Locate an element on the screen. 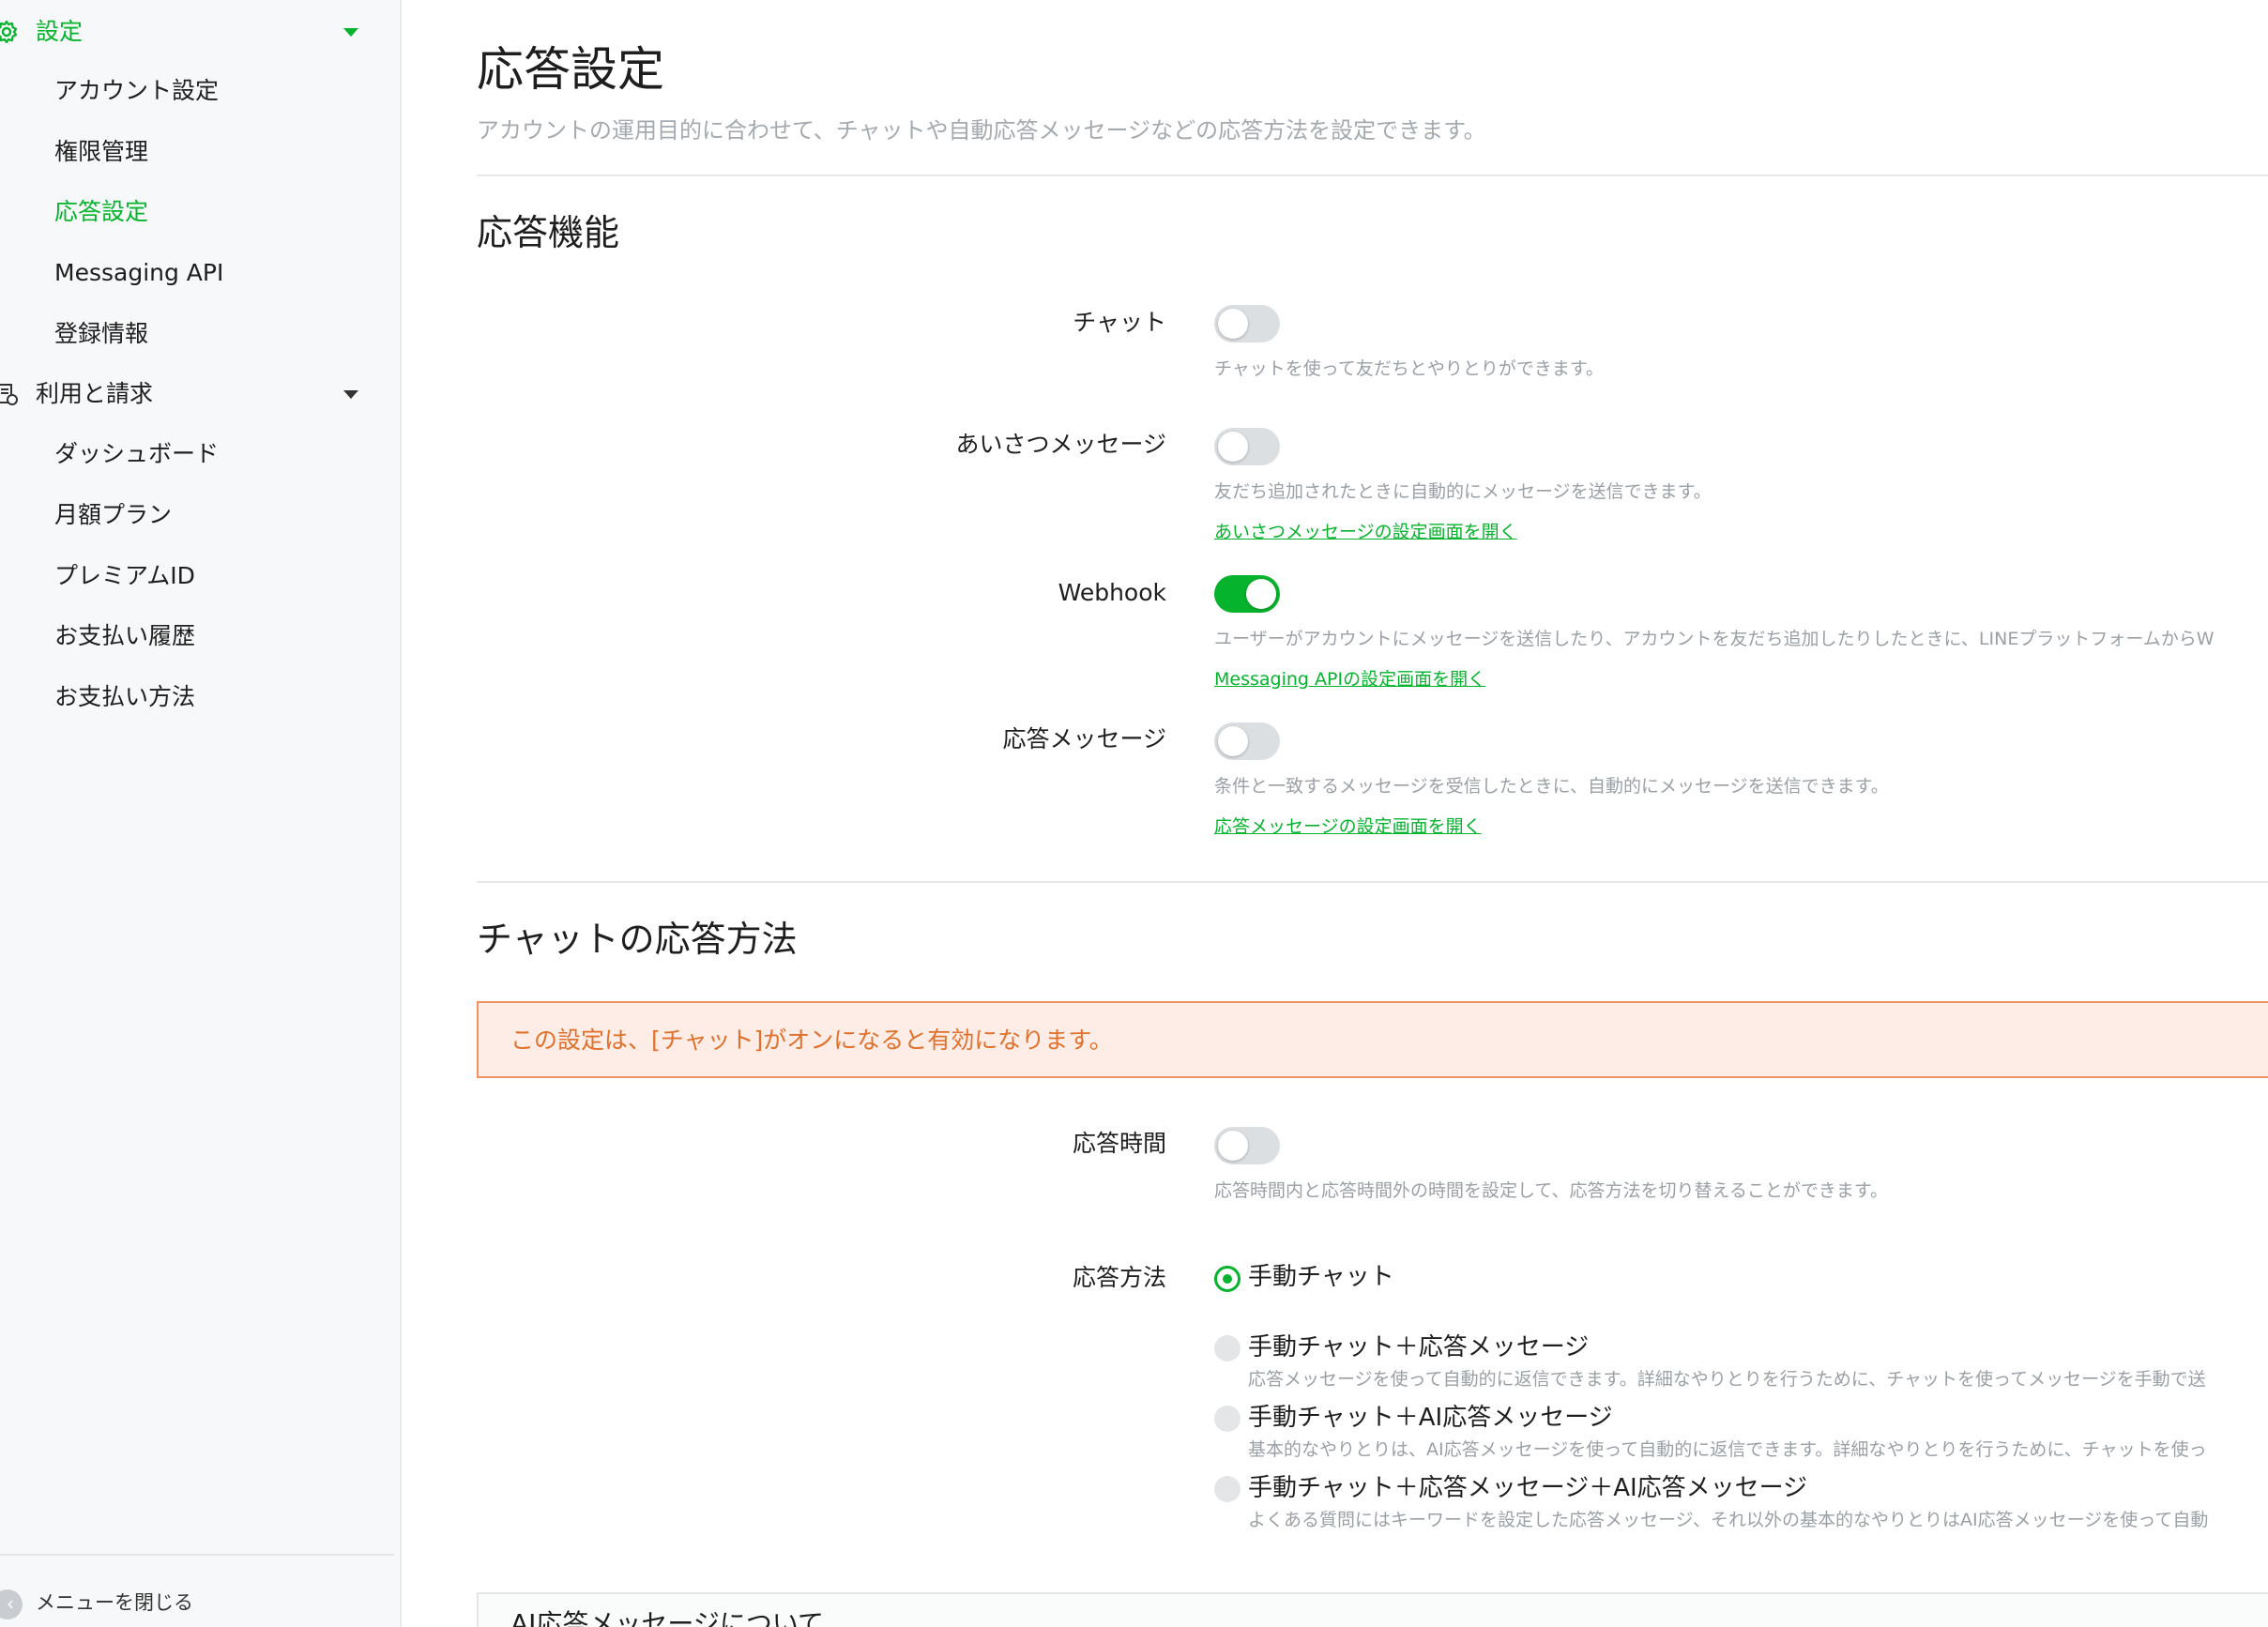 The image size is (2268, 1627). chevron-left-icon: ‹ is located at coordinates (11, 1604).